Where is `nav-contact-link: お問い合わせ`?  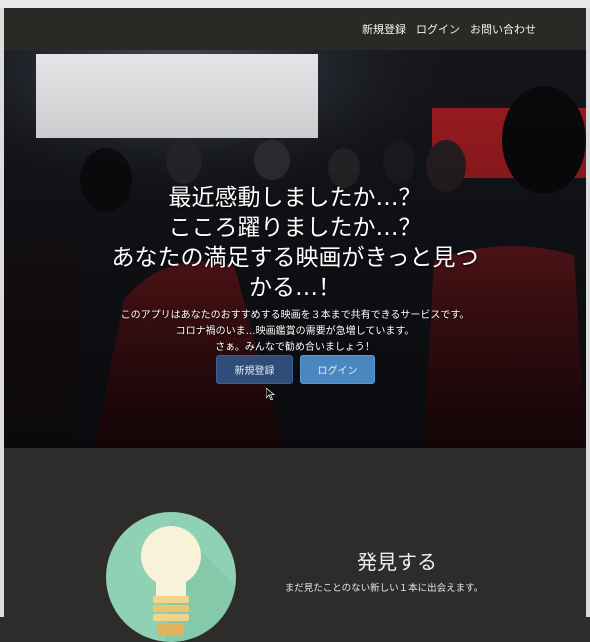 nav-contact-link: お問い合わせ is located at coordinates (503, 29).